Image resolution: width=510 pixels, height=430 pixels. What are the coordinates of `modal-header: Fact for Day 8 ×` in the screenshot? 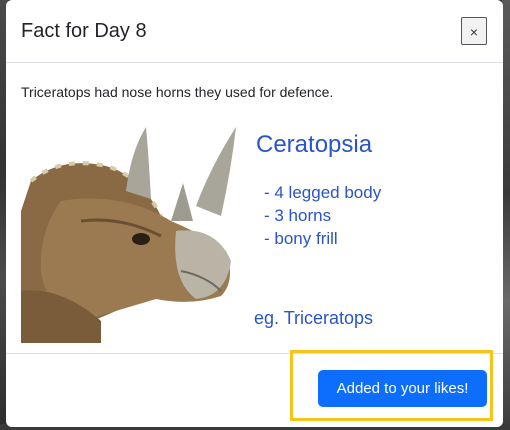 It's located at (254, 31).